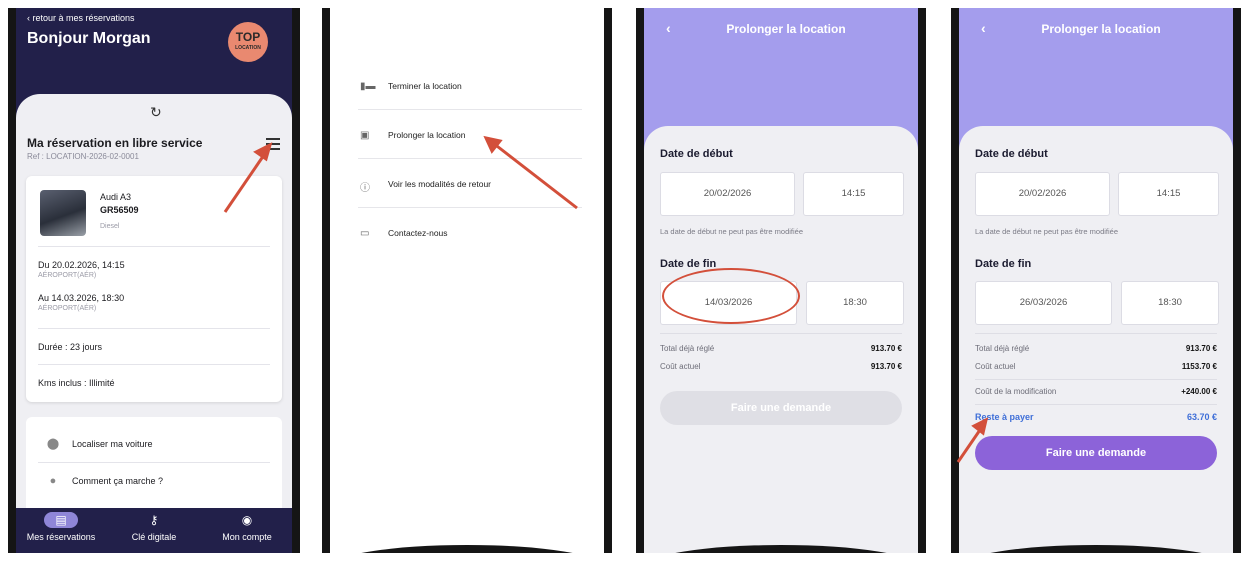  Describe the element at coordinates (1096, 453) in the screenshot. I see `submit-request-button: Faire une demande` at that location.